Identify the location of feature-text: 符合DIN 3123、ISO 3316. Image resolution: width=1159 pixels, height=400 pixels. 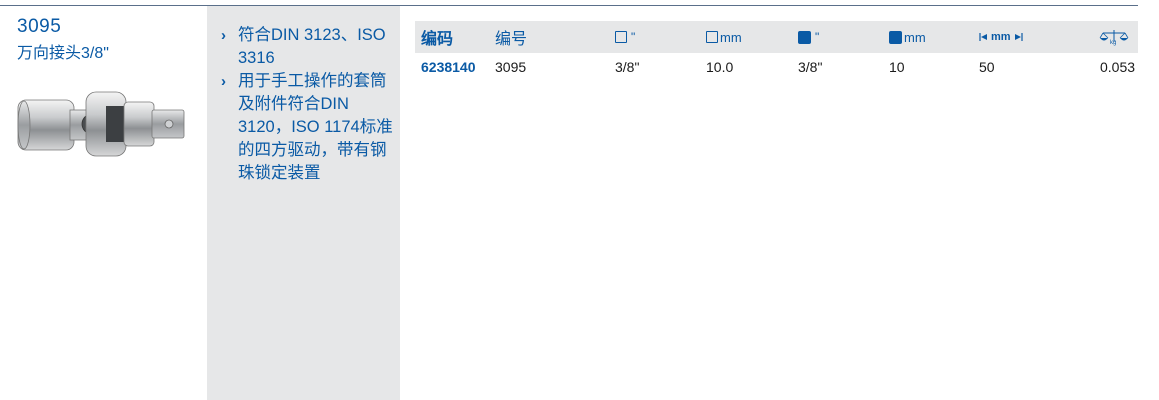
(312, 46).